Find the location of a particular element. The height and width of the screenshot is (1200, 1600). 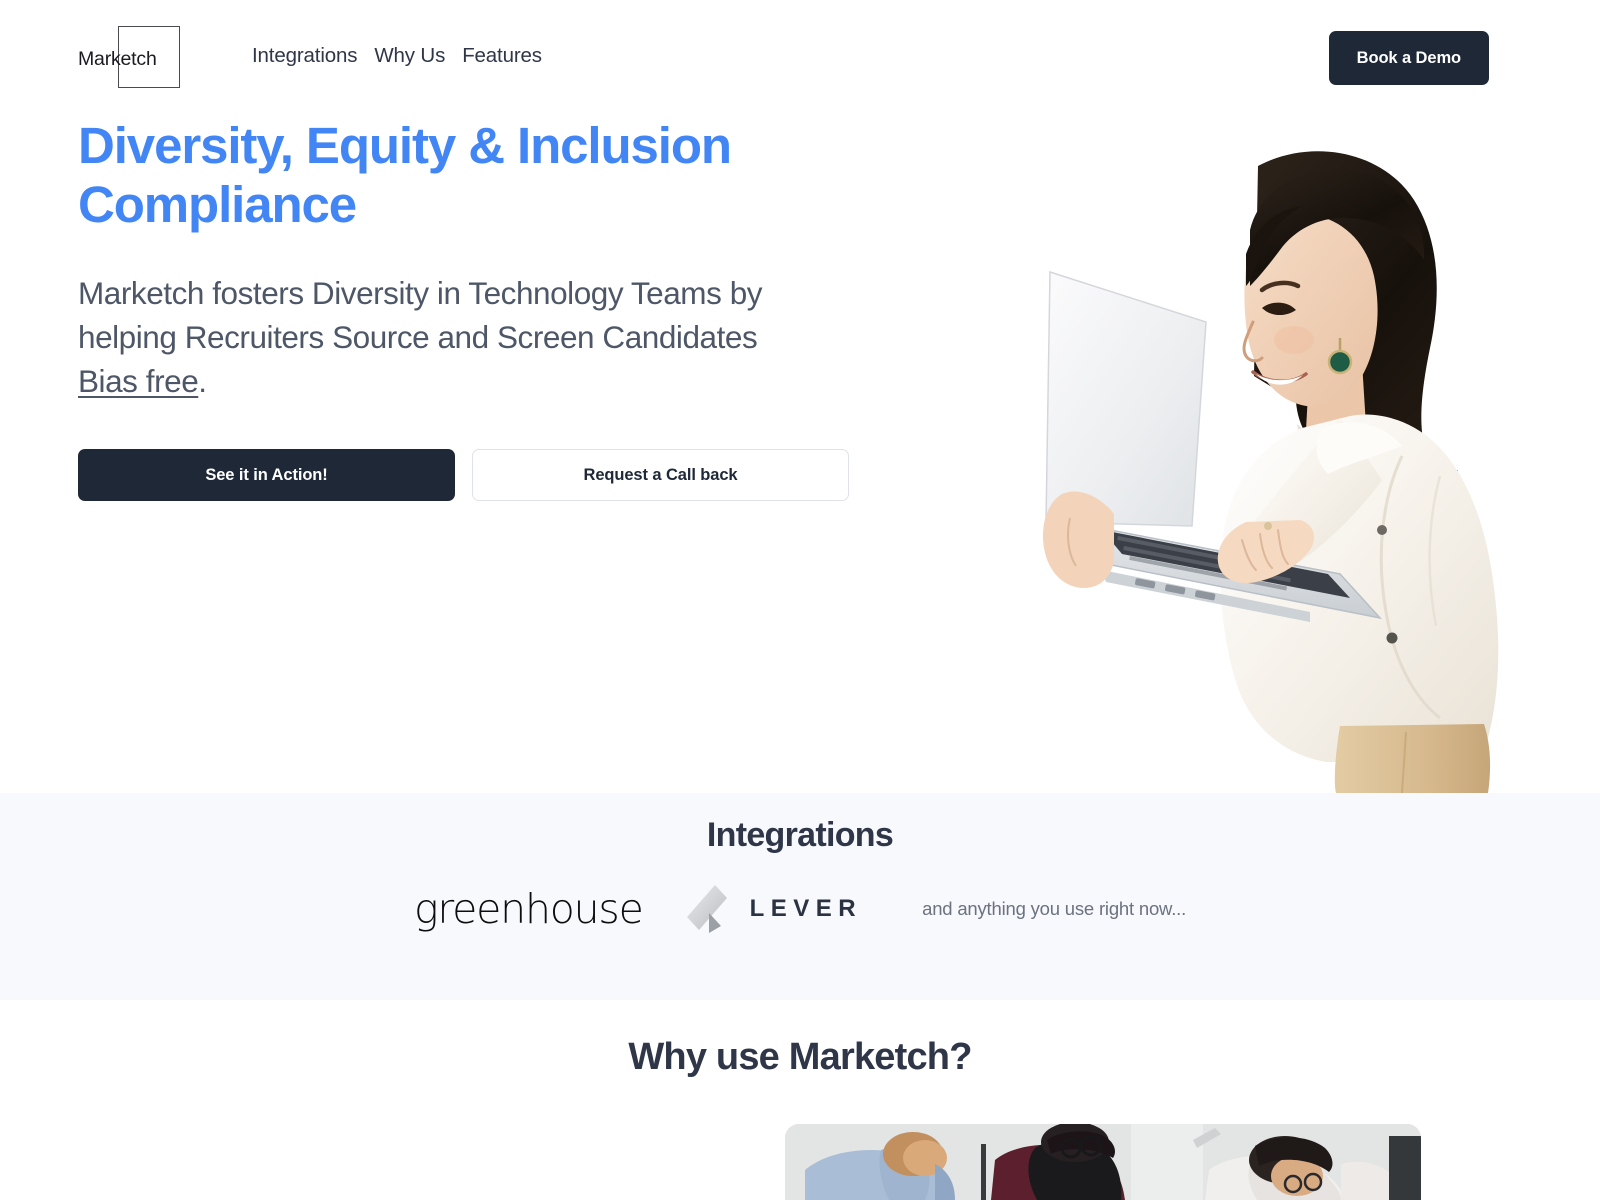

nav-item-why-us: Why Us is located at coordinates (409, 56).